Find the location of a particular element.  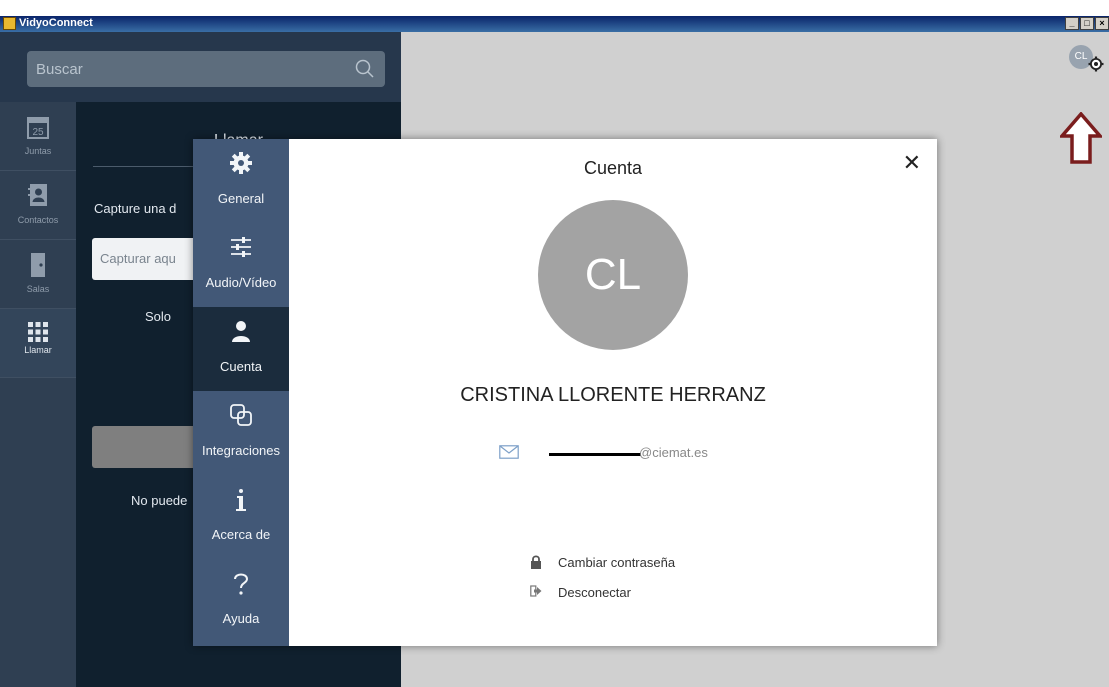

nav-item-llamar: Llamar is located at coordinates (38, 343).